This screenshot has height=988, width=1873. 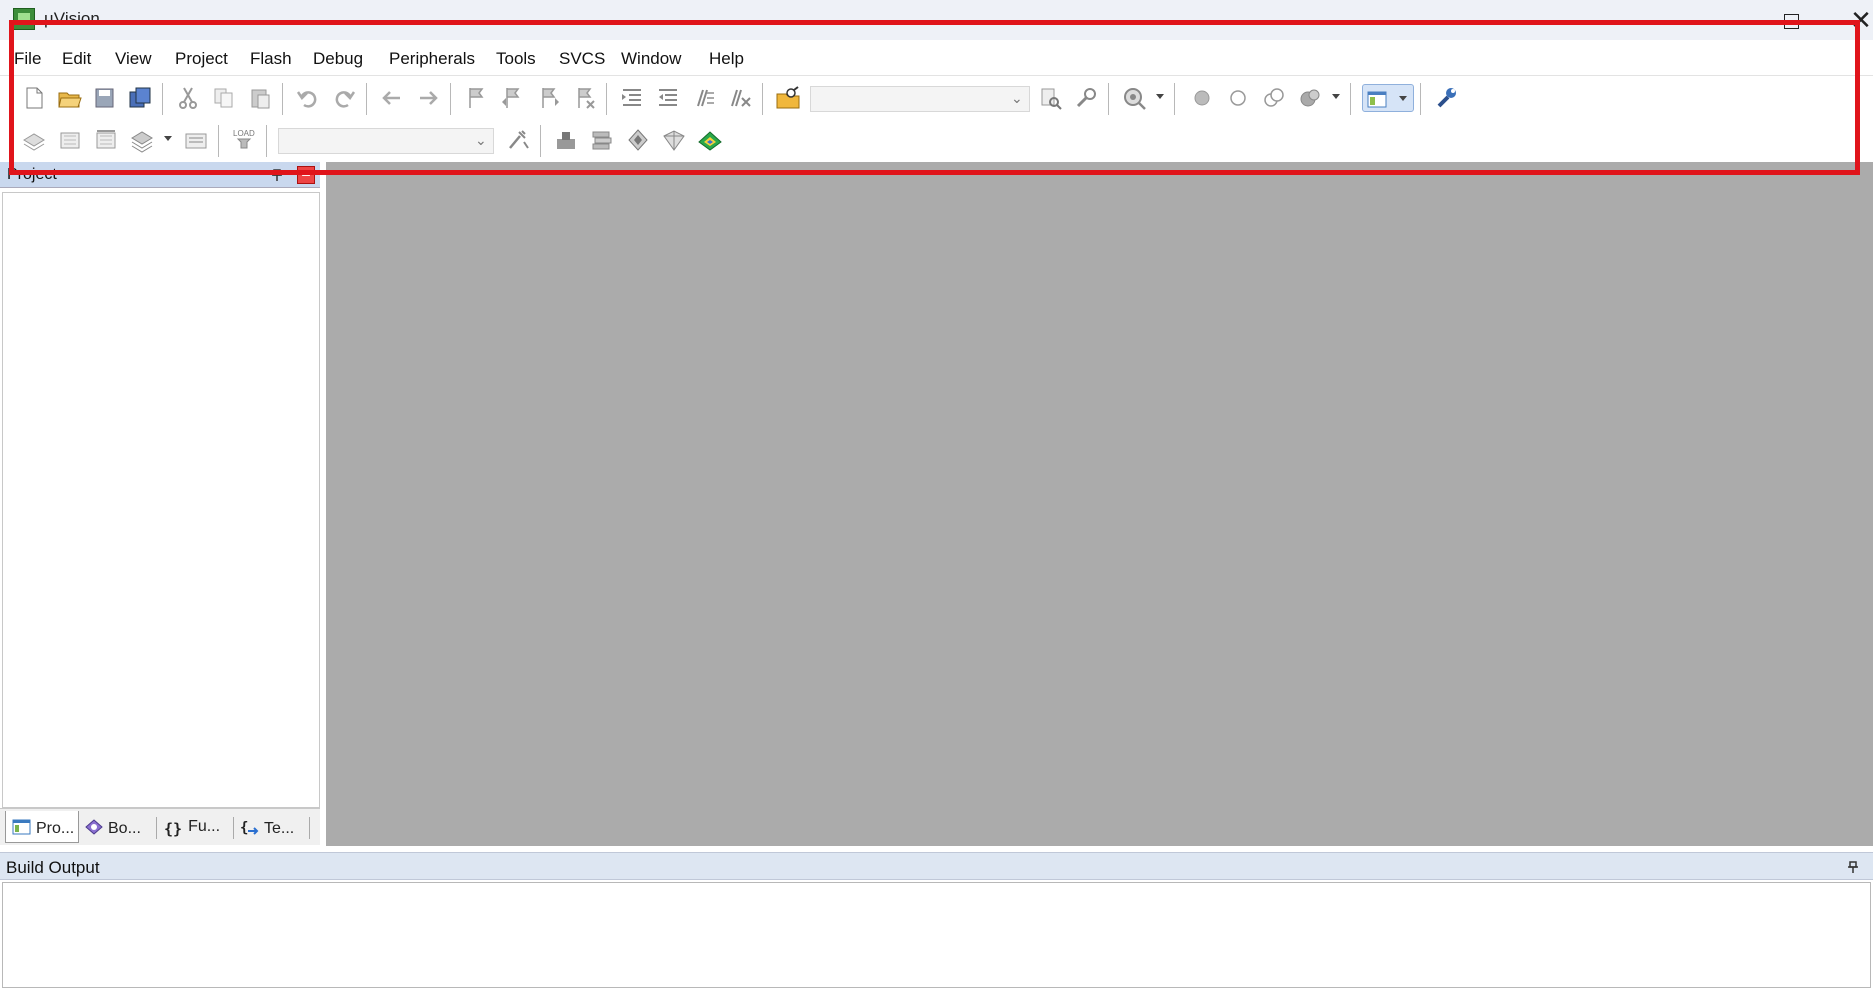 I want to click on indent-icon, so click(x=632, y=98).